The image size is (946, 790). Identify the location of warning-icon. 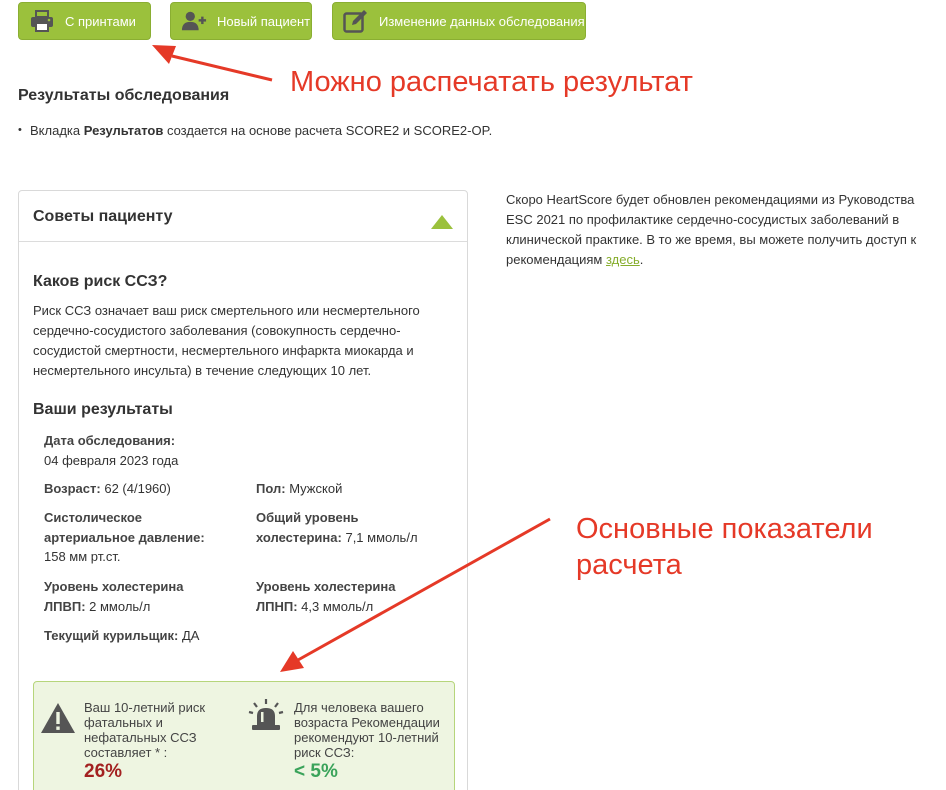
(58, 720).